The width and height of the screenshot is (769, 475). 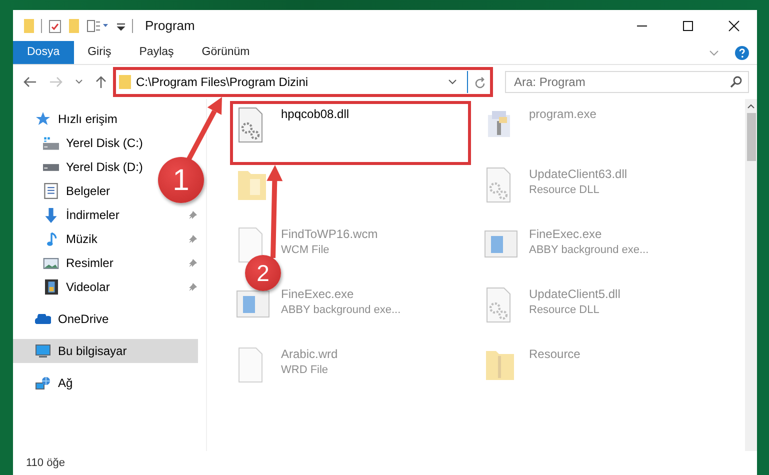 What do you see at coordinates (43, 351) in the screenshot?
I see `computer-icon` at bounding box center [43, 351].